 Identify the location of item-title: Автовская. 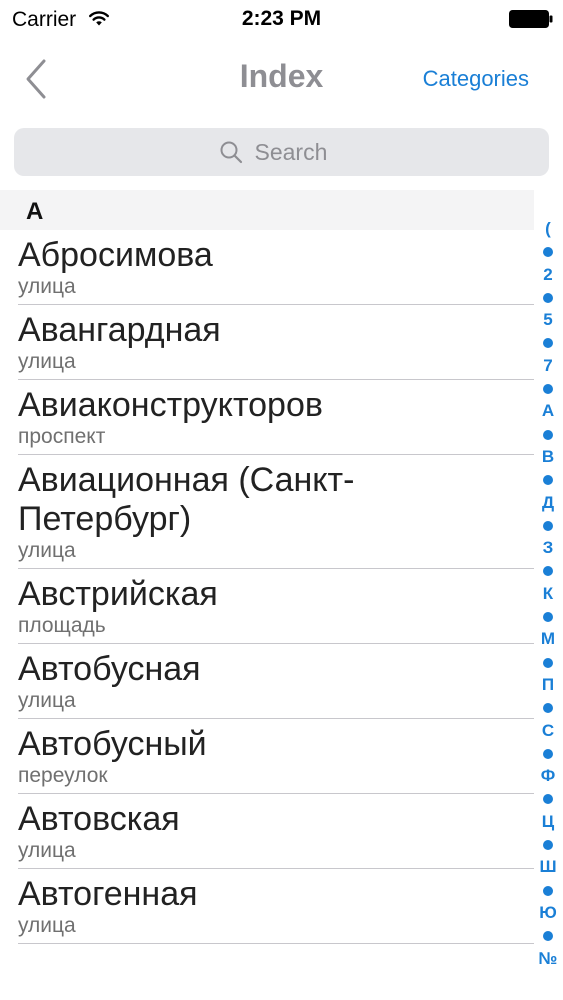
(99, 819).